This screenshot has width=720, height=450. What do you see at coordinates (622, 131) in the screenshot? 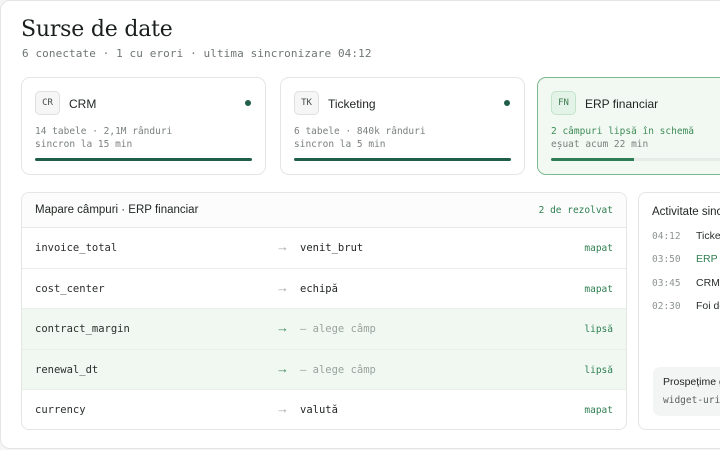
I see `source-error: 2 câmpuri lipsă în schemă` at bounding box center [622, 131].